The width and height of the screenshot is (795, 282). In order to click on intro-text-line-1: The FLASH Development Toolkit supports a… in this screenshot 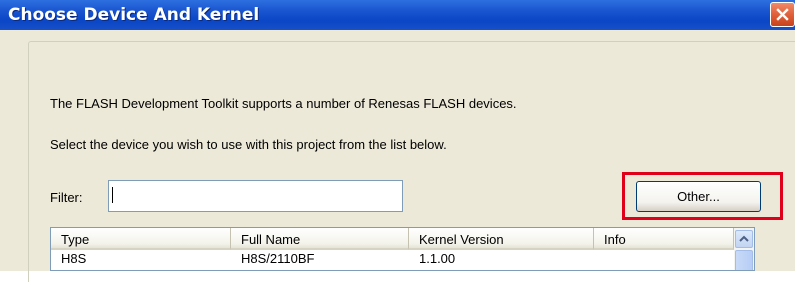, I will do `click(283, 103)`.